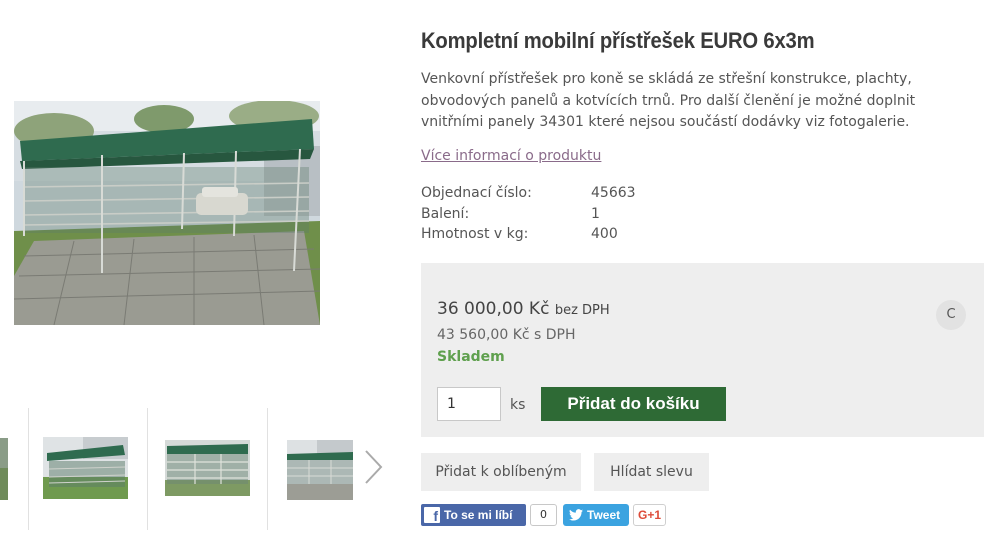  Describe the element at coordinates (445, 213) in the screenshot. I see `param-label: Balení:` at that location.